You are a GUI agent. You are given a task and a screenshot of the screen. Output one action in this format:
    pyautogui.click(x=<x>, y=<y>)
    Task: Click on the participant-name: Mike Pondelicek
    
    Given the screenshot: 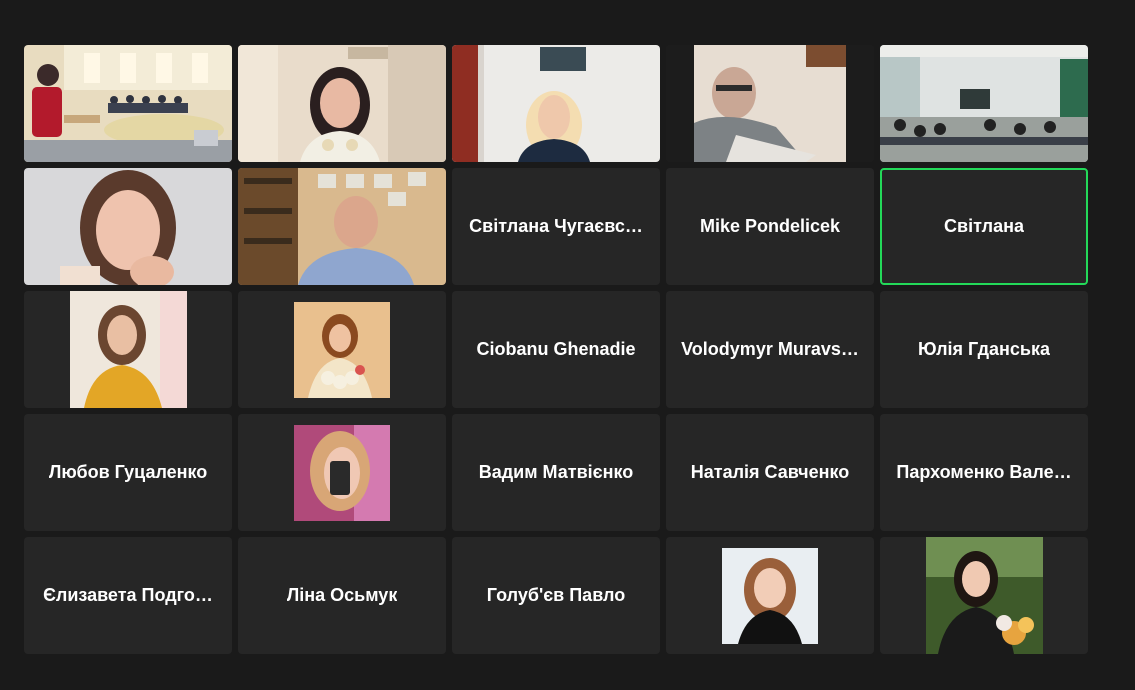 What is the action you would take?
    pyautogui.click(x=770, y=226)
    